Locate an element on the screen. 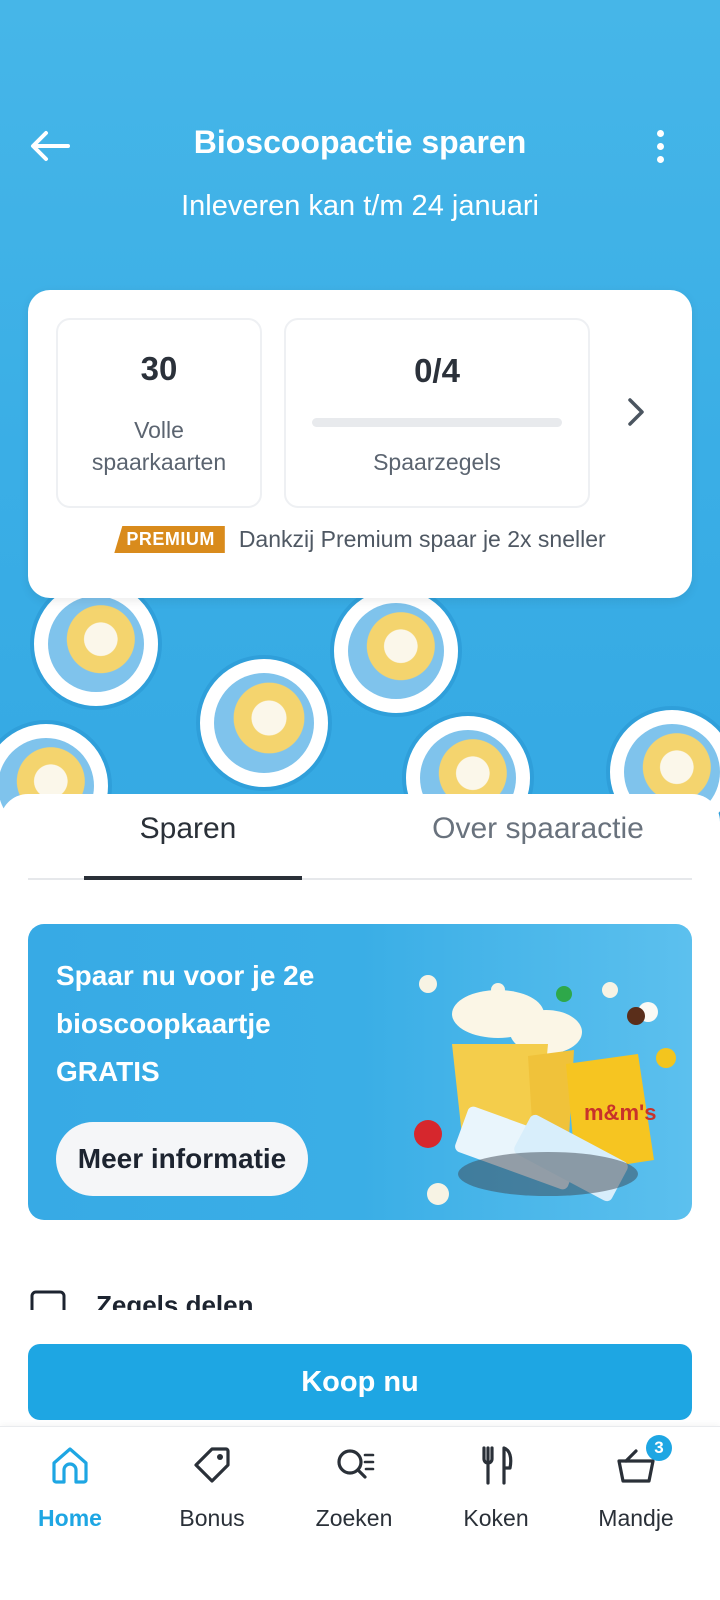  premium-text: Dankzij Premium spaar je 2x sneller is located at coordinates (422, 539).